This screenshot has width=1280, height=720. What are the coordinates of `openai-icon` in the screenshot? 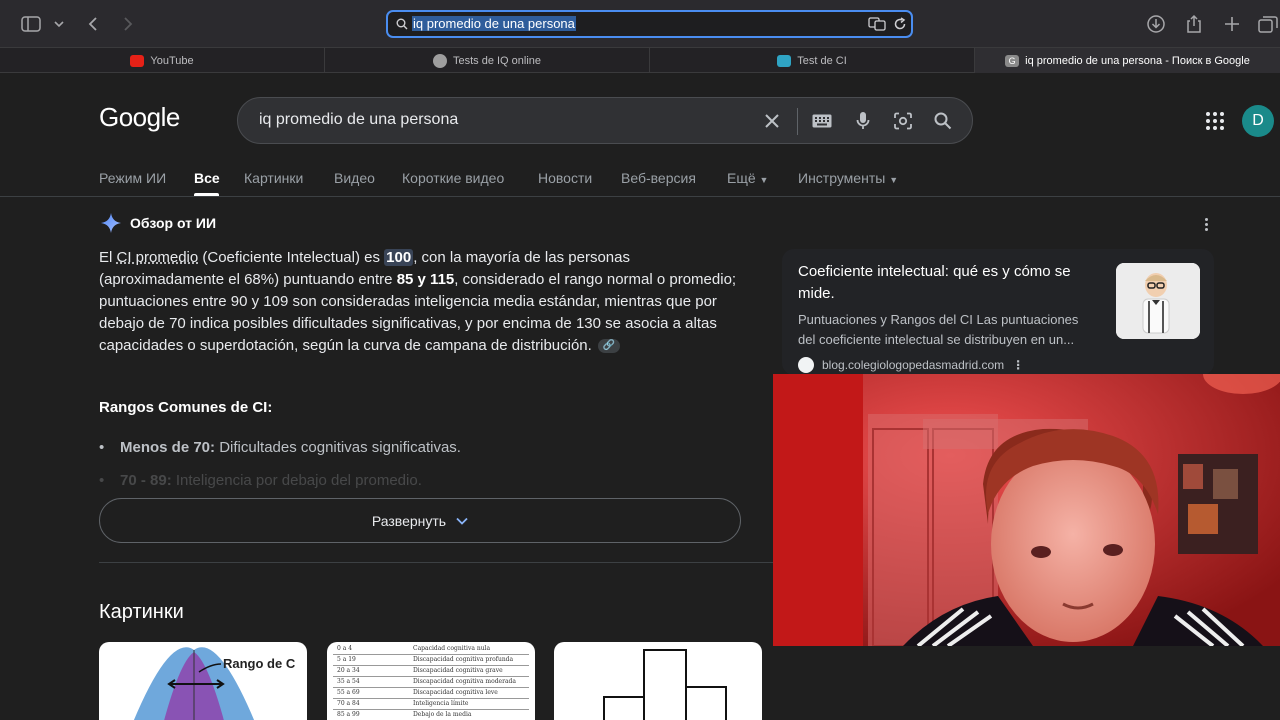 It's located at (439, 60).